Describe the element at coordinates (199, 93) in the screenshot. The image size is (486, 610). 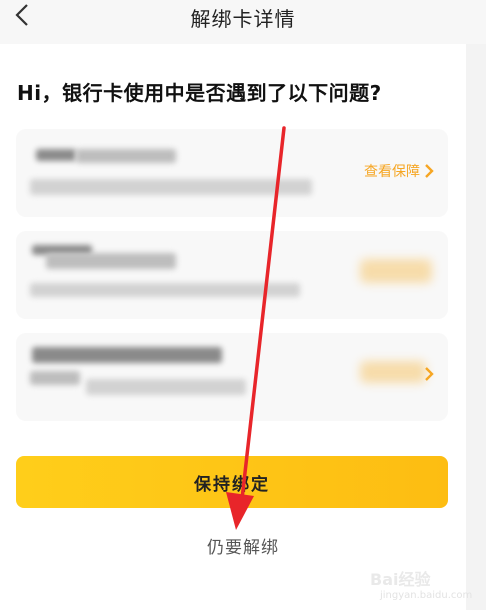
I see `question-heading: Hi，银行卡使用中是否遇到了以下问题?` at that location.